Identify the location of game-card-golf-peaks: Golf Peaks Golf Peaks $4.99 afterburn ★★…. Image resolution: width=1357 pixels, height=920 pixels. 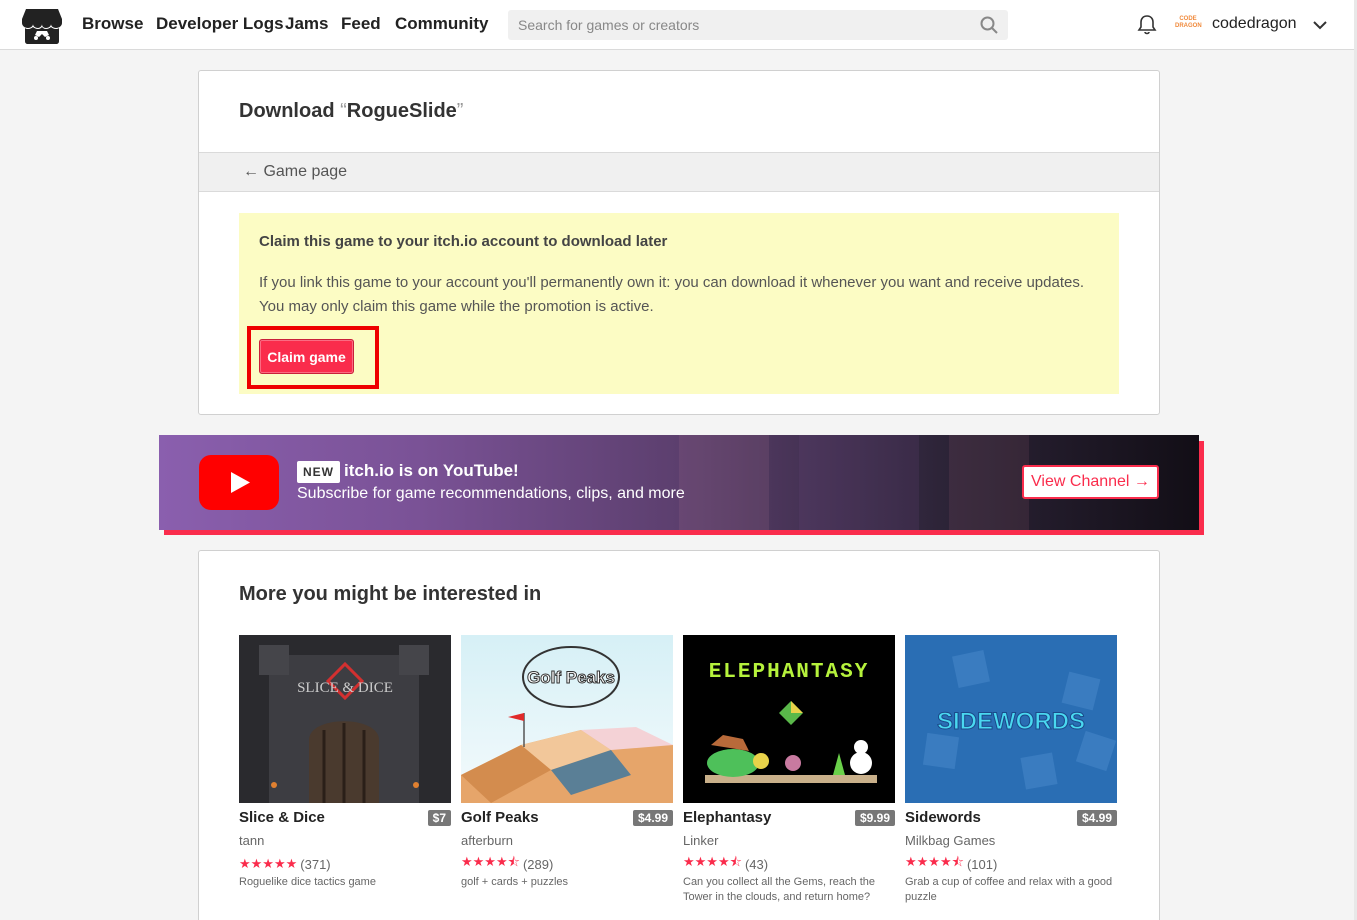
(567, 762).